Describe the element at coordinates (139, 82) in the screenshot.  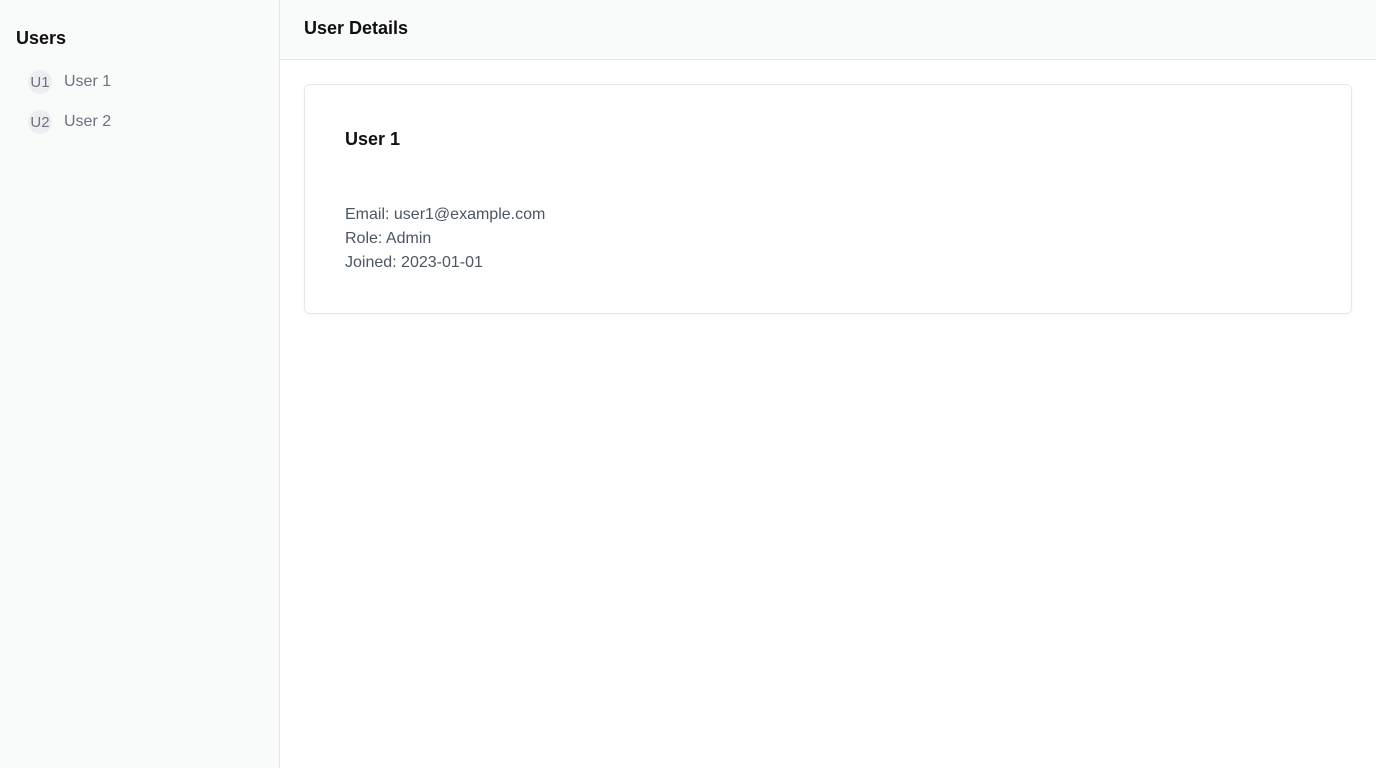
I see `sidebar-item-user-1: U1 User 1` at that location.